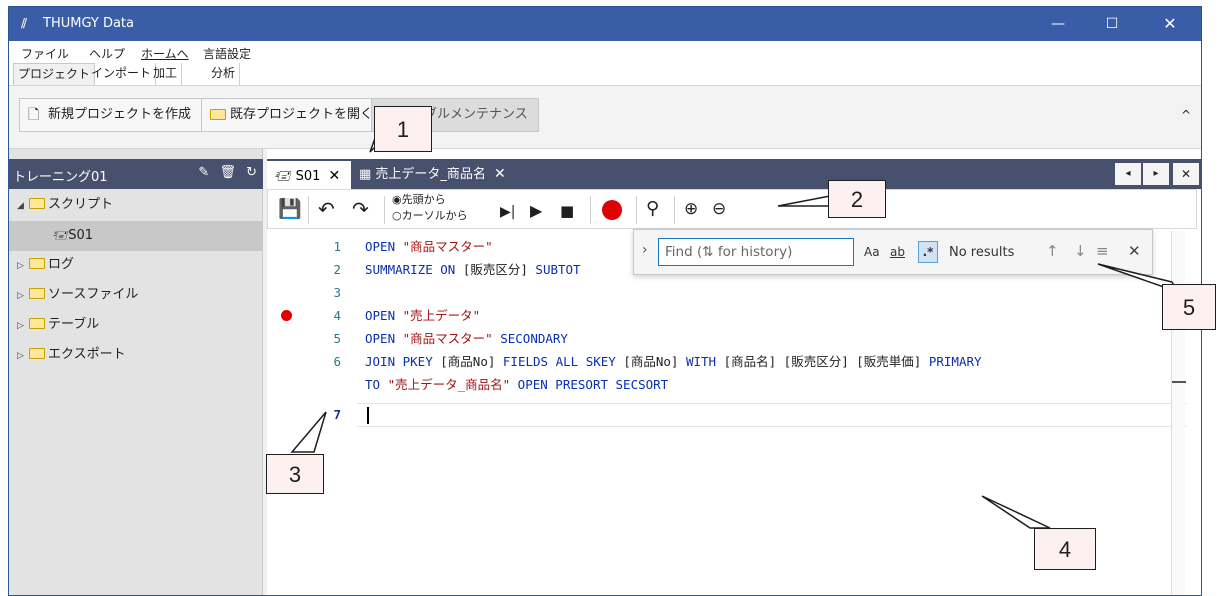 This screenshot has width=1220, height=596. Describe the element at coordinates (473, 269) in the screenshot. I see `code-text: SUMMARIZE ON [販売区分] SUBTOT` at that location.